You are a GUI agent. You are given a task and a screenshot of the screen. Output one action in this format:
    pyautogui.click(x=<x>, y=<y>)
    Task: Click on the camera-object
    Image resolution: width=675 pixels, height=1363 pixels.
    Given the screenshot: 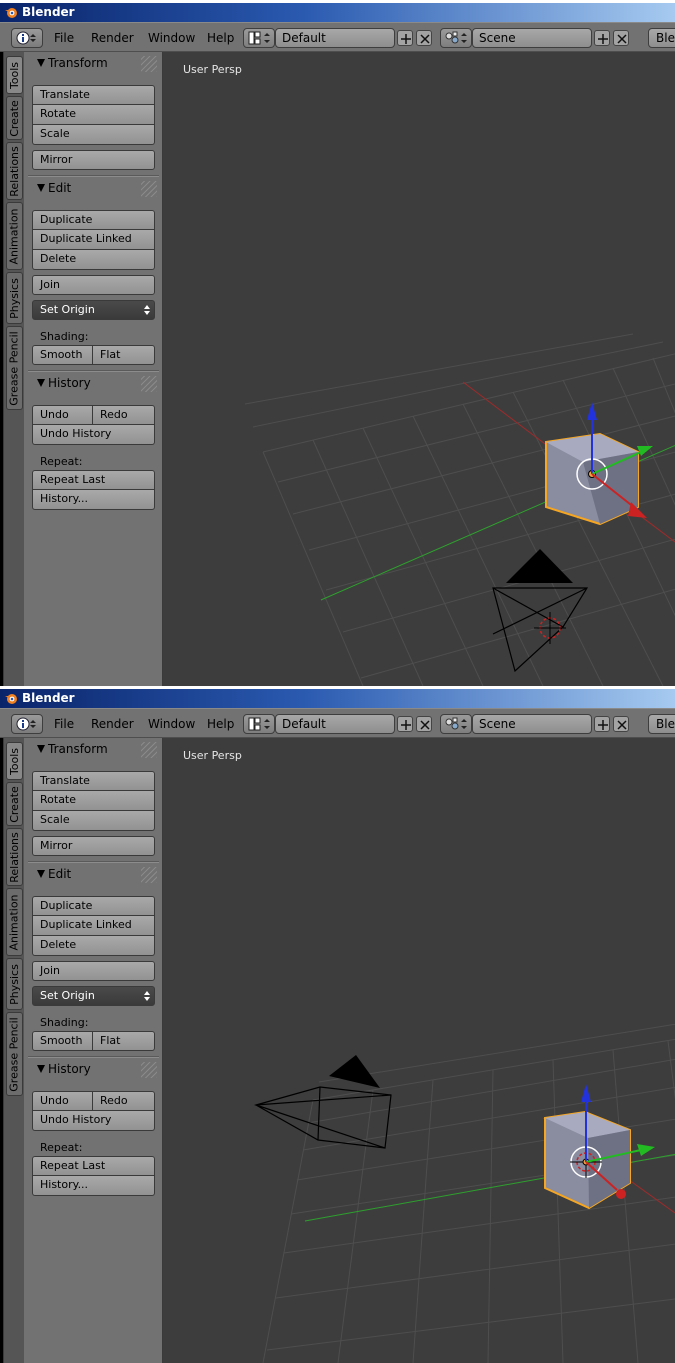 What is the action you would take?
    pyautogui.click(x=322, y=1102)
    